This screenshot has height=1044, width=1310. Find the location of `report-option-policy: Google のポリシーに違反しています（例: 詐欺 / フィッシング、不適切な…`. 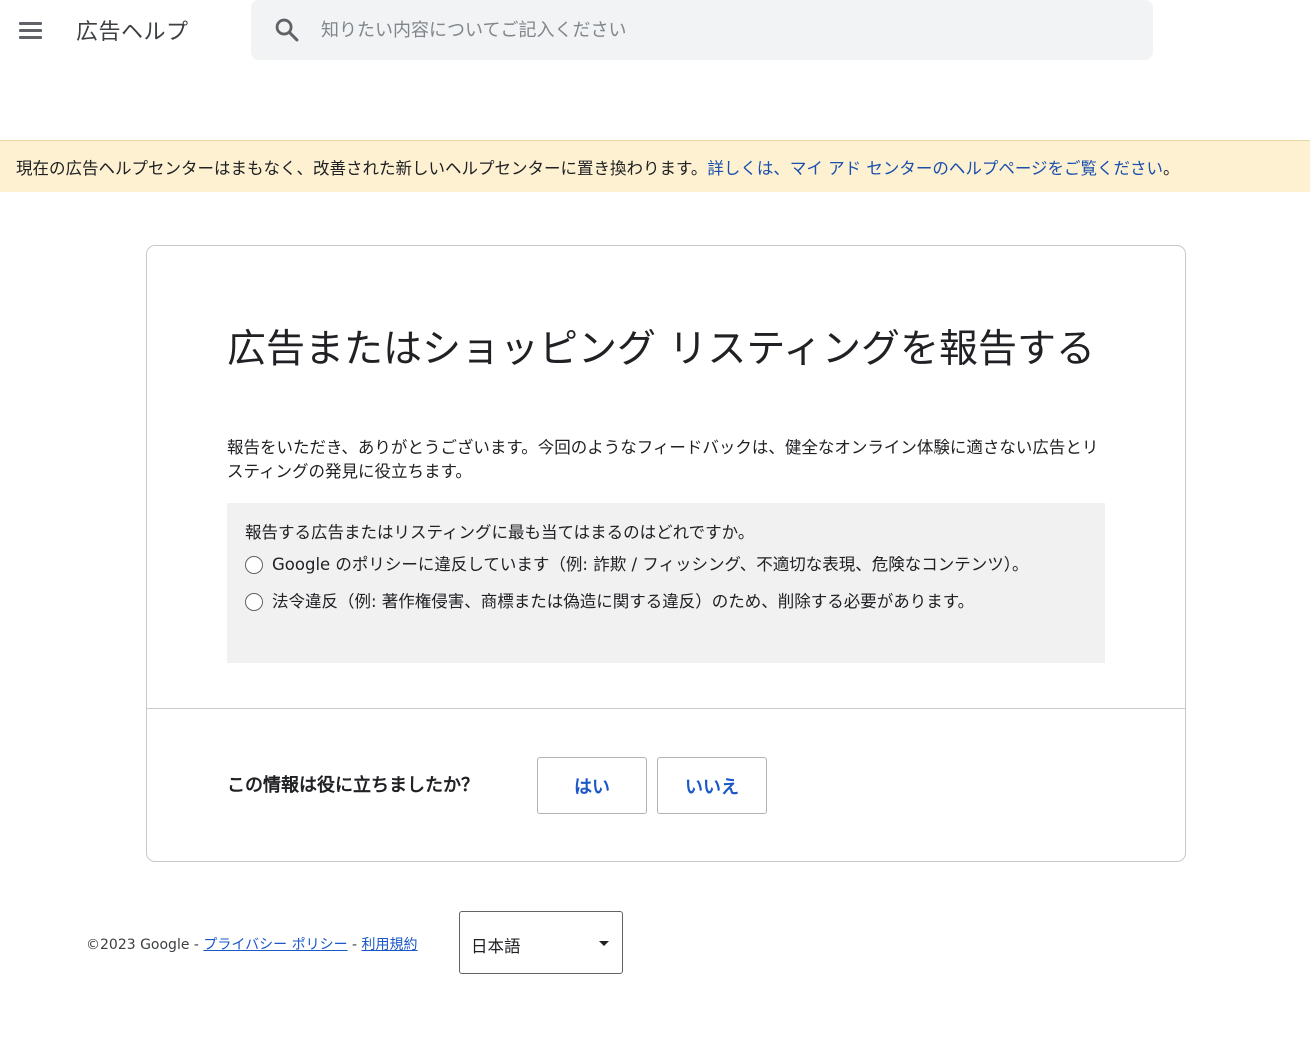

report-option-policy: Google のポリシーに違反しています（例: 詐欺 / フィッシング、不適切な… is located at coordinates (640, 565).